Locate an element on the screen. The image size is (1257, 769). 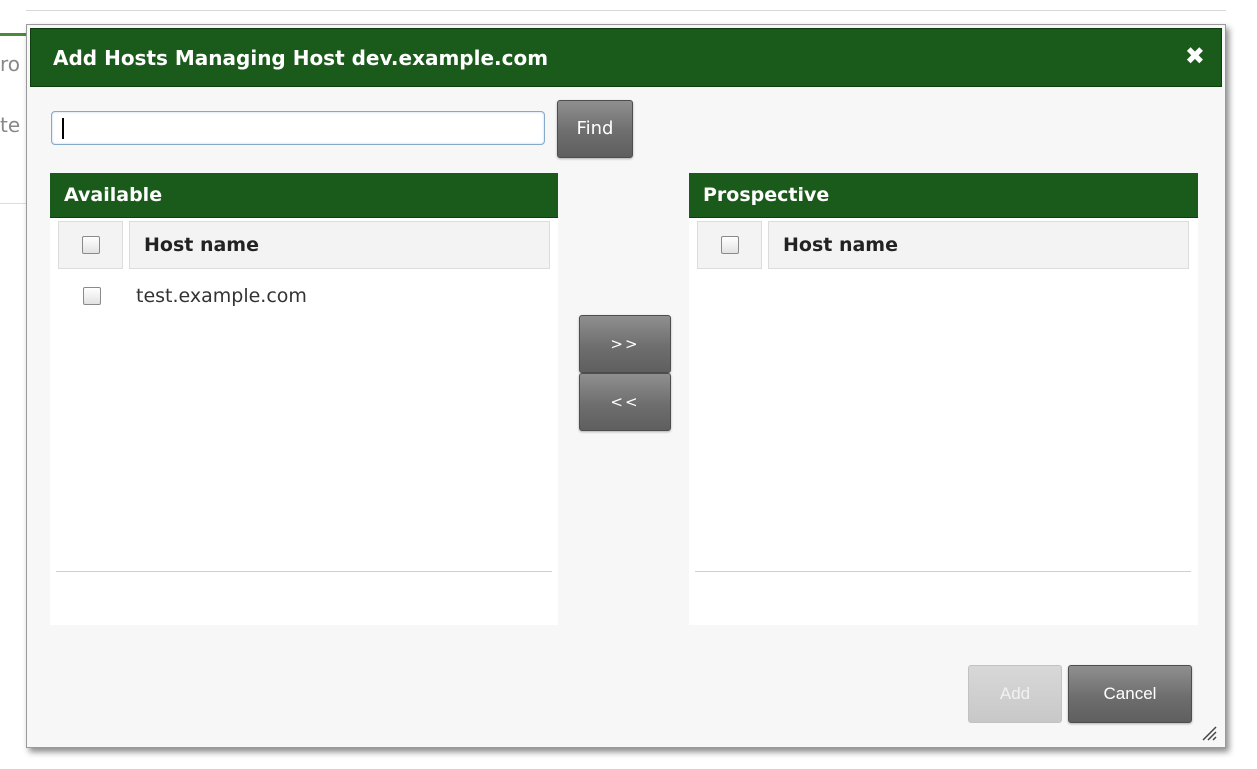
prospective-header: Prospective is located at coordinates (943, 195).